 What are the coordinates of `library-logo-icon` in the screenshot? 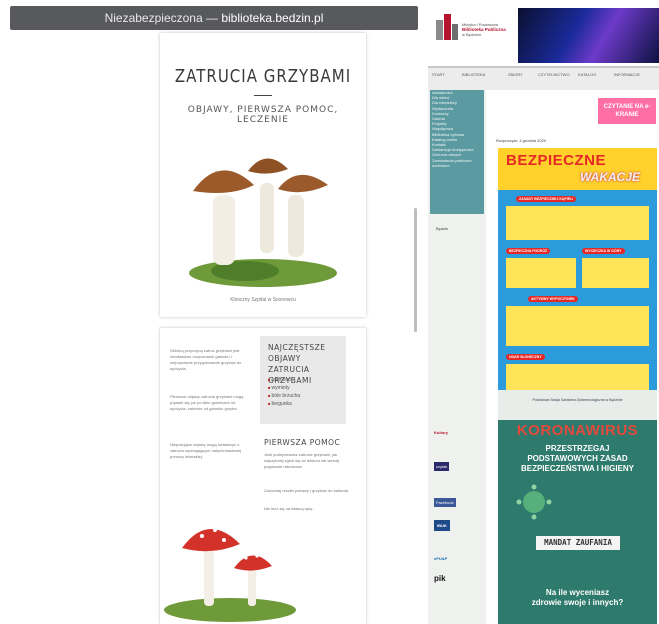 It's located at (447, 28).